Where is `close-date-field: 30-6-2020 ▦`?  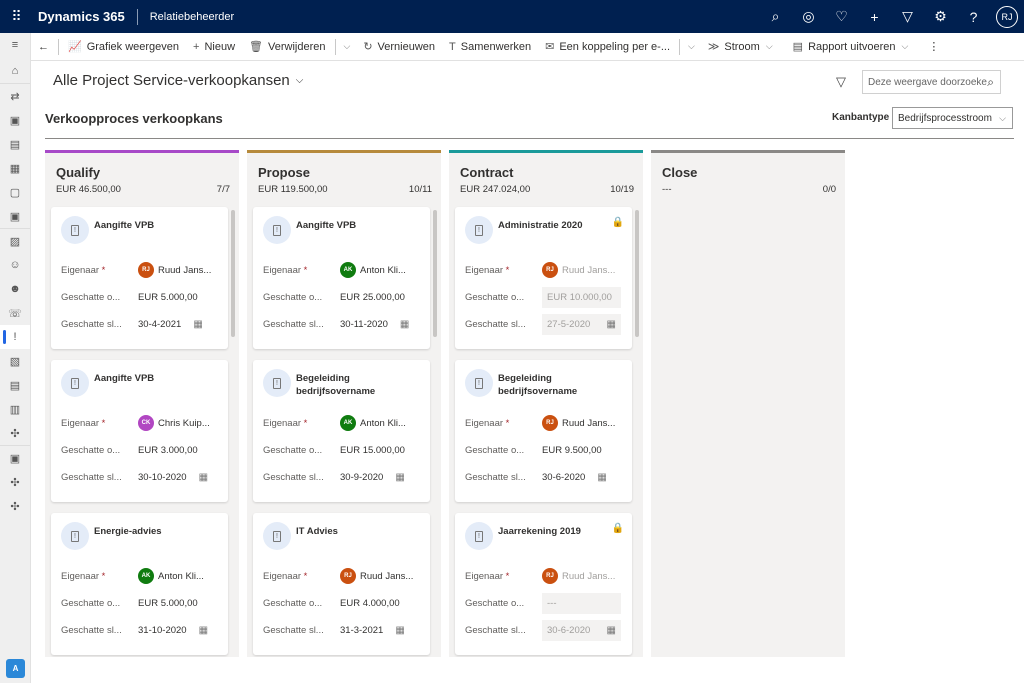 close-date-field: 30-6-2020 ▦ is located at coordinates (574, 477).